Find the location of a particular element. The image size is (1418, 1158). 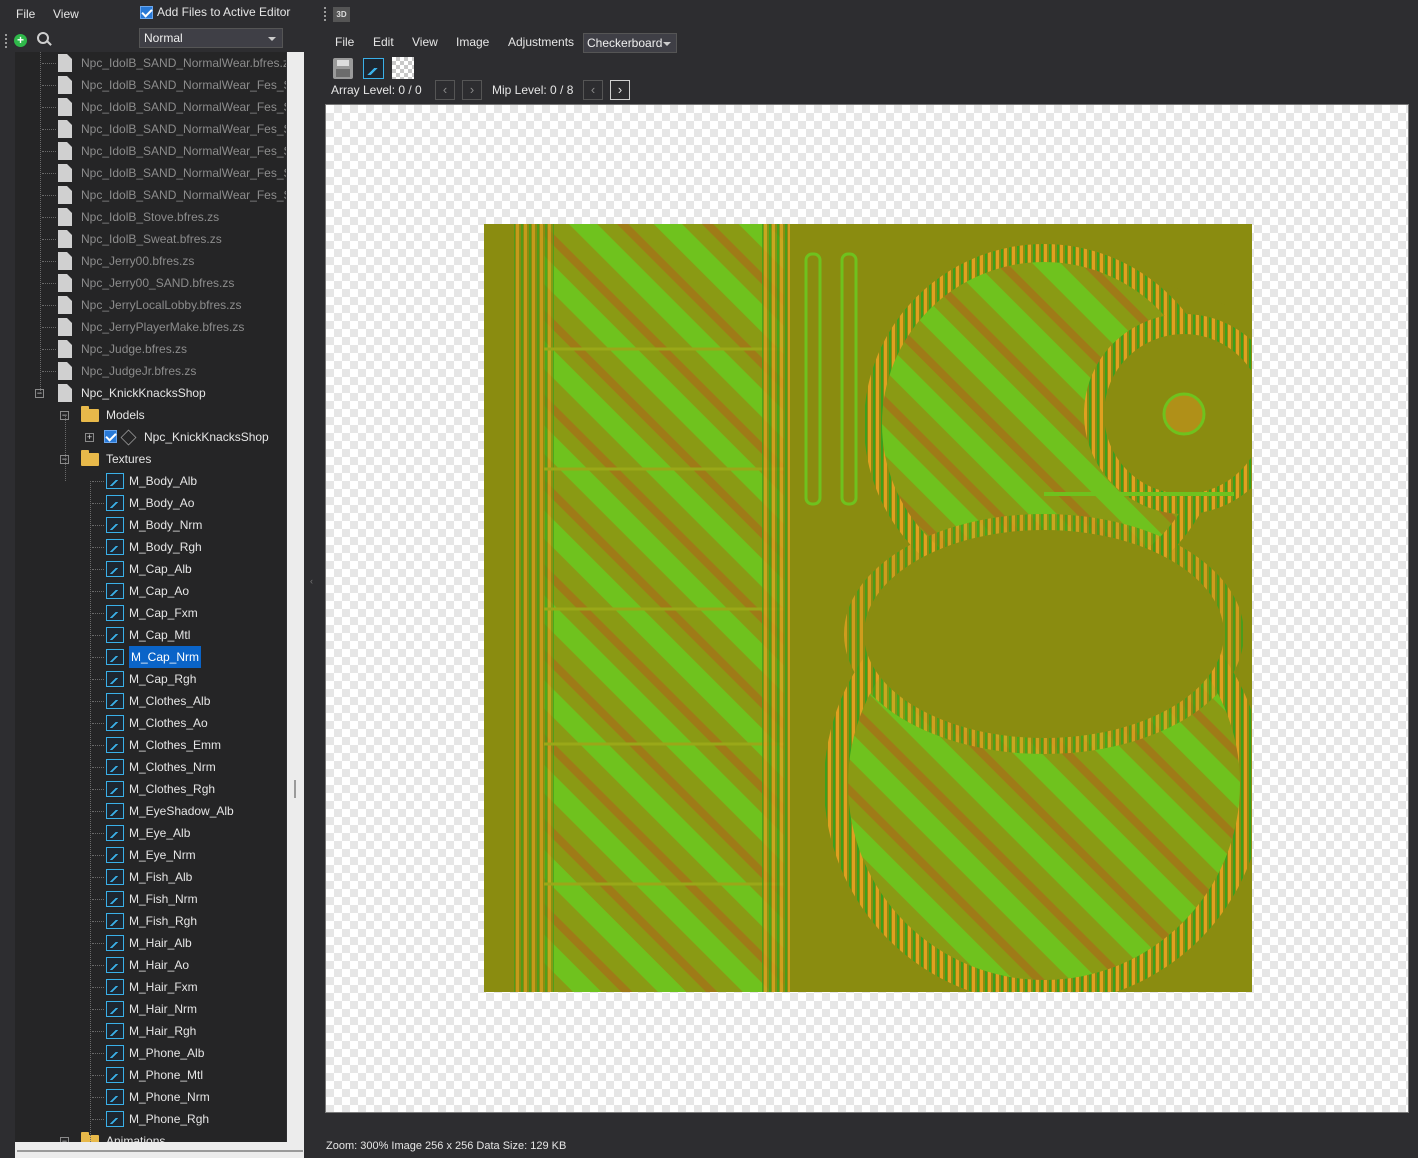

expand-icon: + is located at coordinates (89, 437).